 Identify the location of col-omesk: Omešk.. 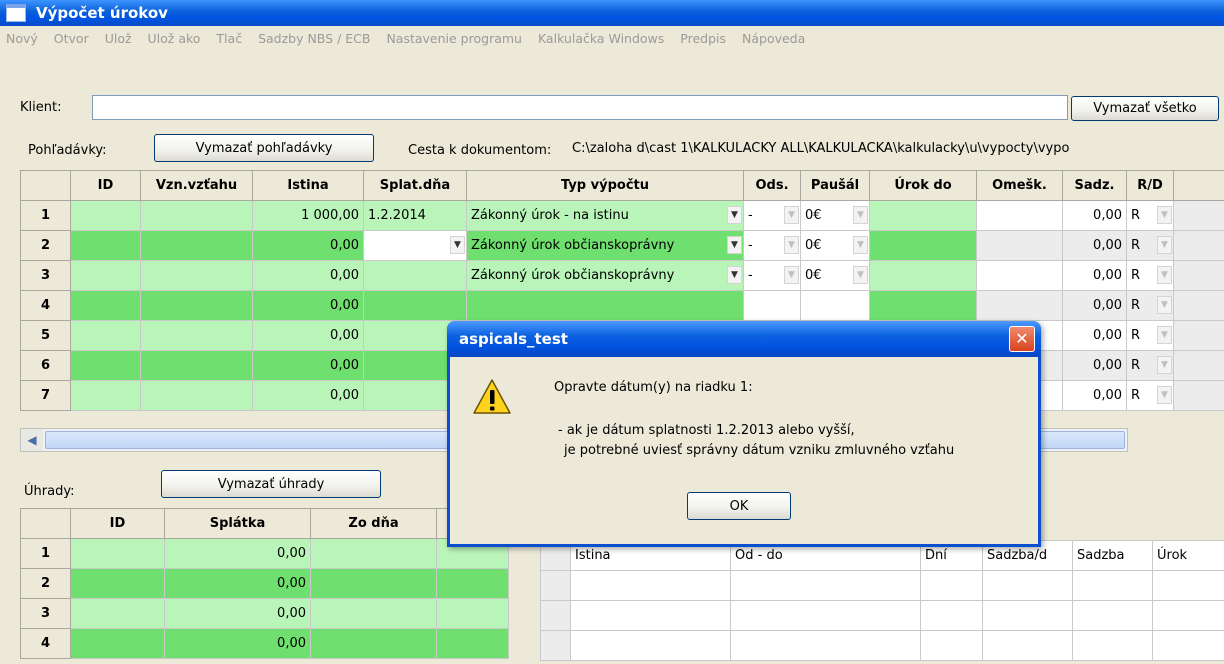
(1019, 185).